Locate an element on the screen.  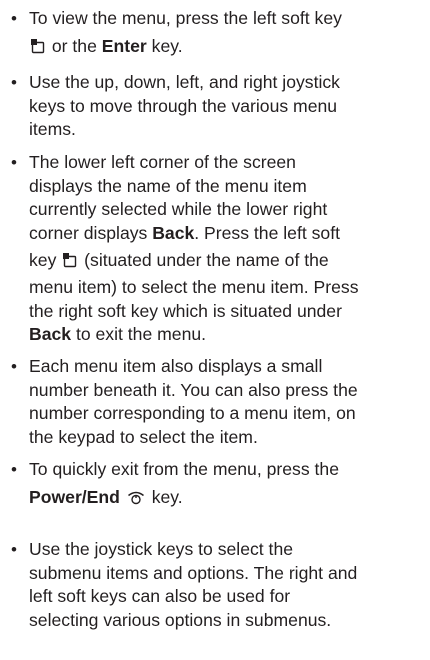
text-line: keys to move through the various menu is located at coordinates (183, 105).